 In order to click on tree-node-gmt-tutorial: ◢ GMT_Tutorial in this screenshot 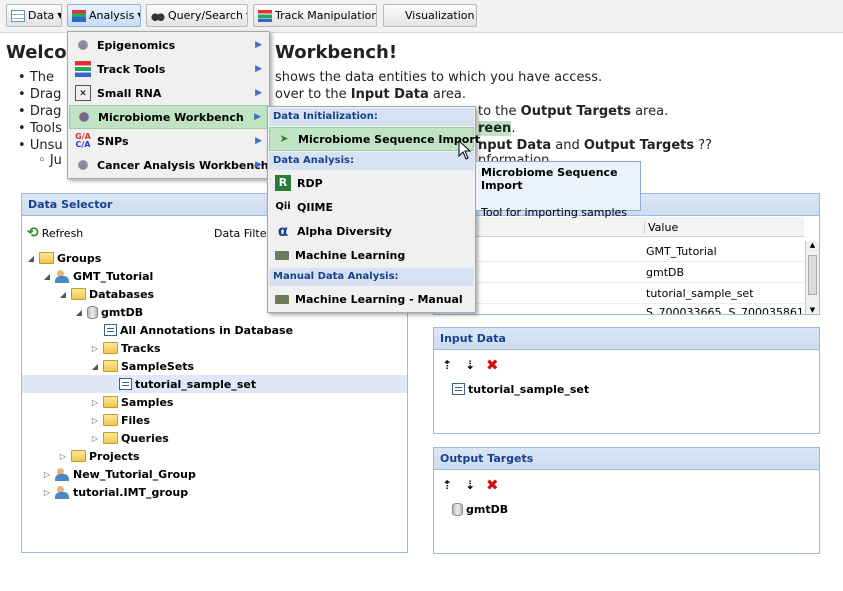, I will do `click(97, 276)`.